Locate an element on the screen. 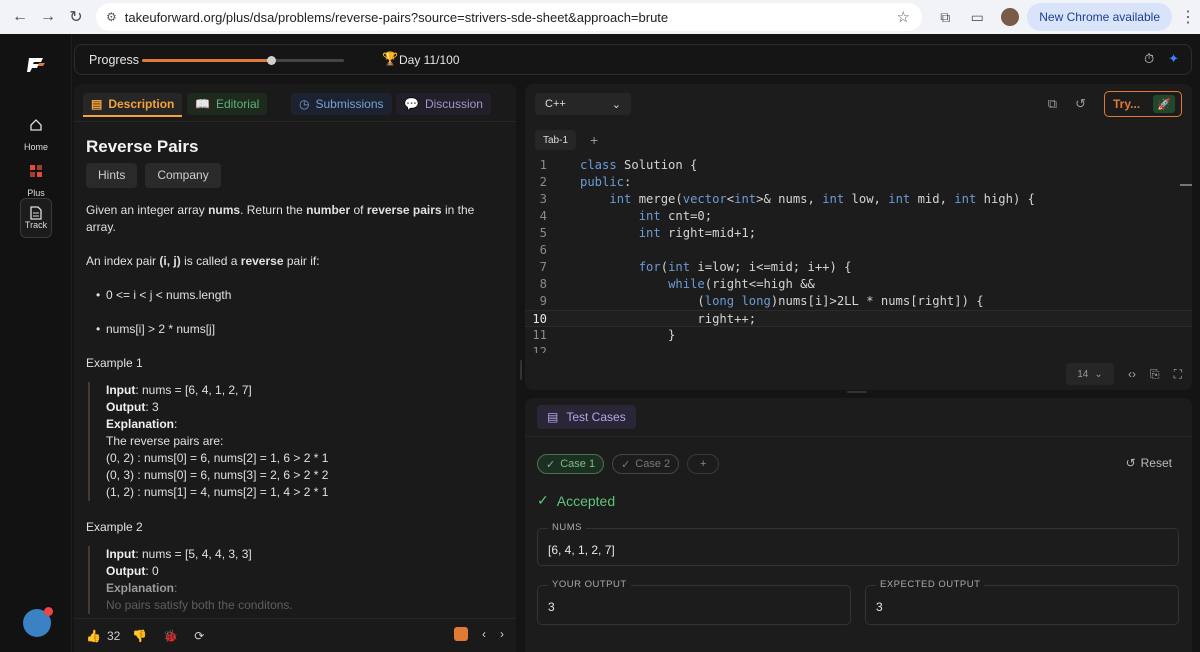 This screenshot has width=1200, height=652. test-cases-tab: ▤ Test Cases is located at coordinates (586, 417).